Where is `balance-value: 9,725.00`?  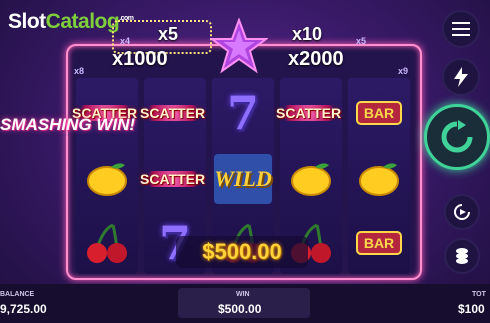
balance-value: 9,725.00 is located at coordinates (23, 309).